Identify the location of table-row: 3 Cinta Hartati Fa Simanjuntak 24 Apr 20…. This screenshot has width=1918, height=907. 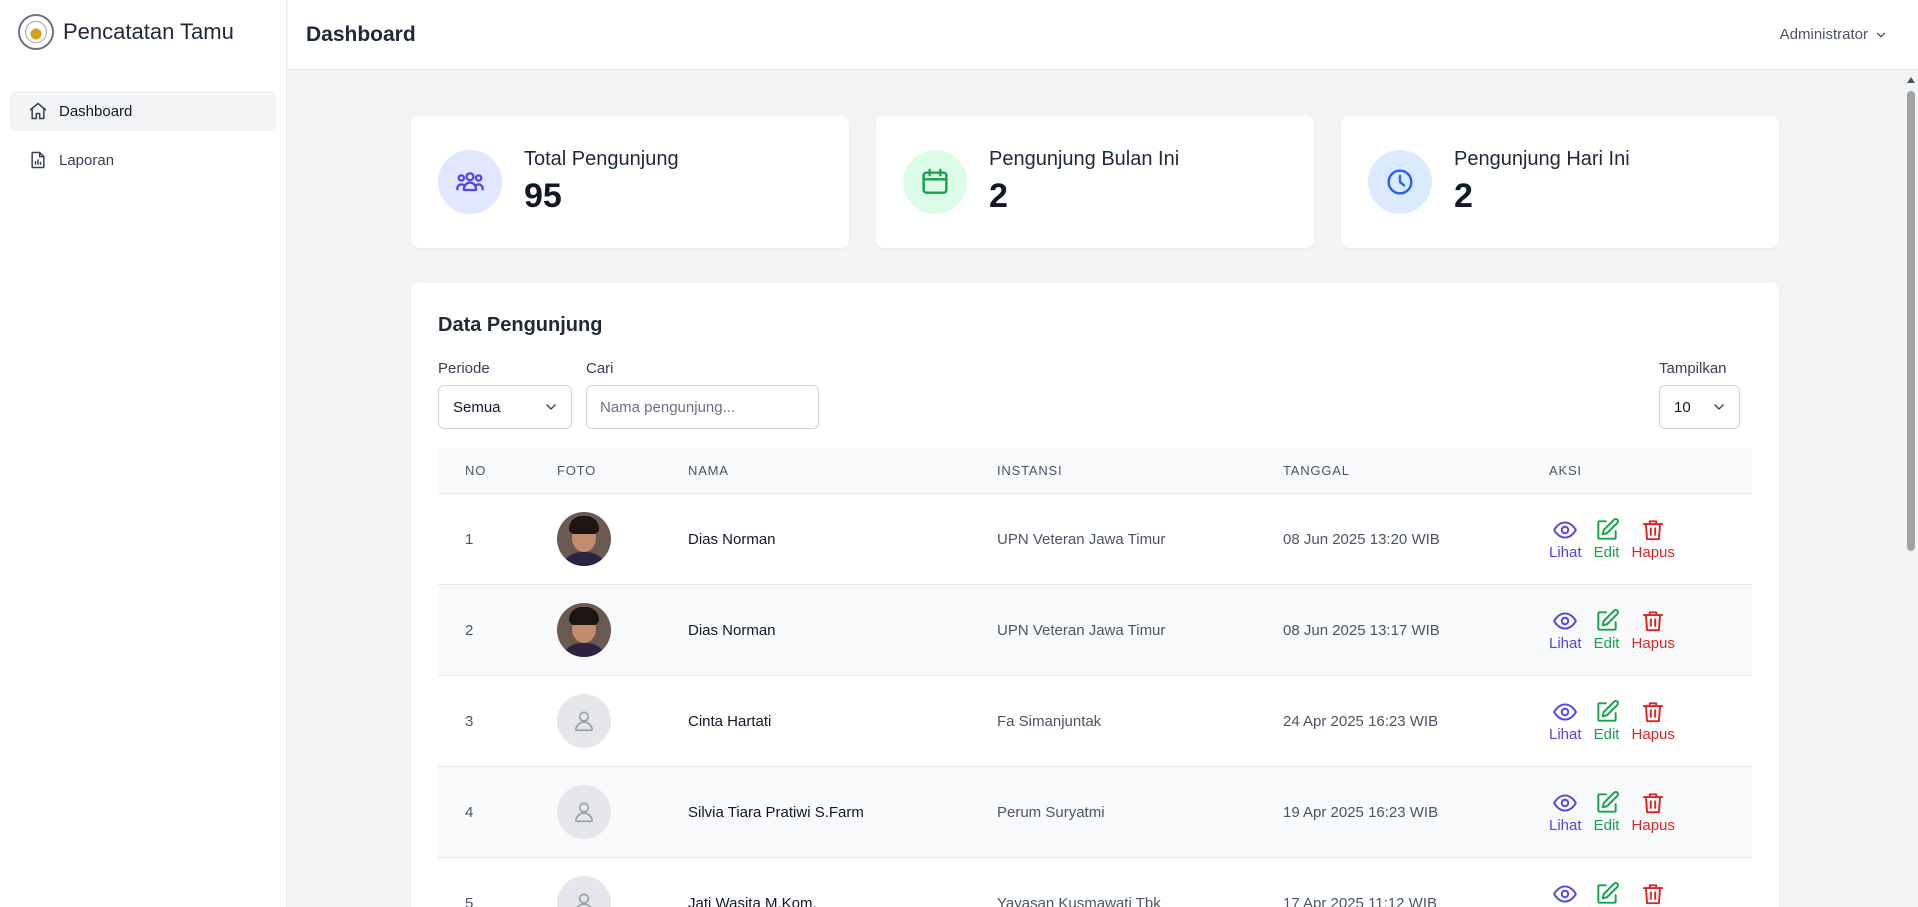
(1095, 721).